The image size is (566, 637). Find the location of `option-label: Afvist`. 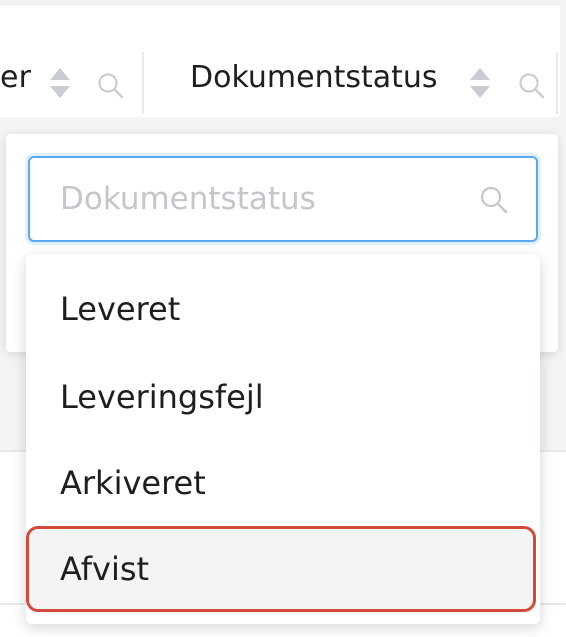

option-label: Afvist is located at coordinates (105, 569).